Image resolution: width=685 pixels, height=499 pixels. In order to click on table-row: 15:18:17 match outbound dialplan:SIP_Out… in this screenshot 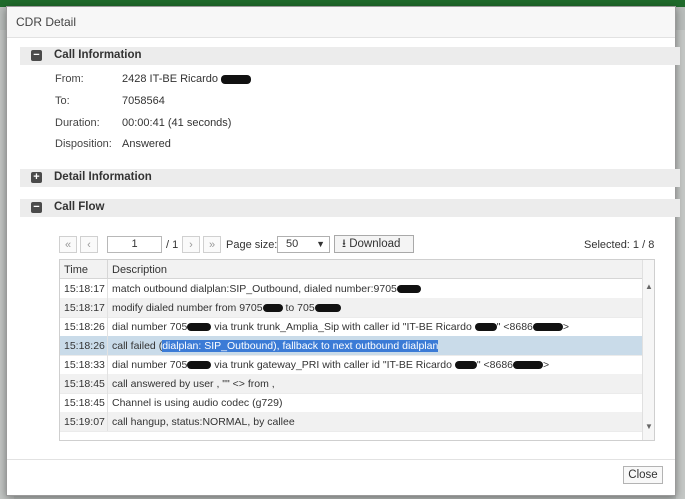, I will do `click(351, 289)`.